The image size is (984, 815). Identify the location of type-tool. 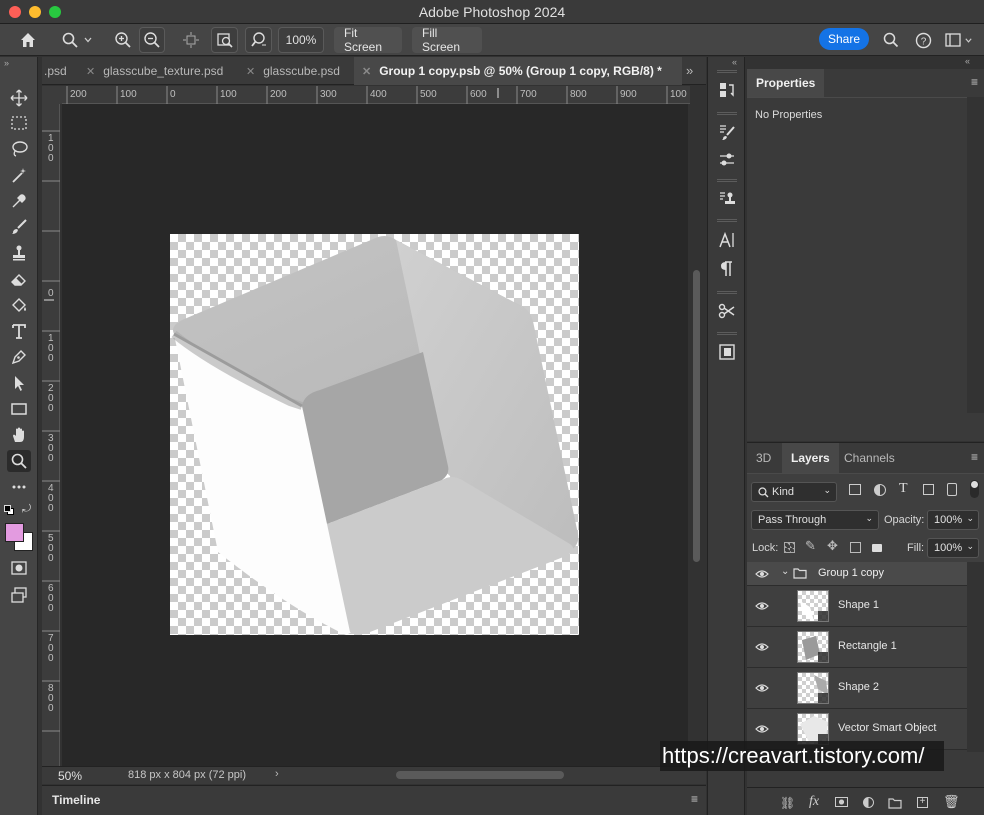
(19, 331).